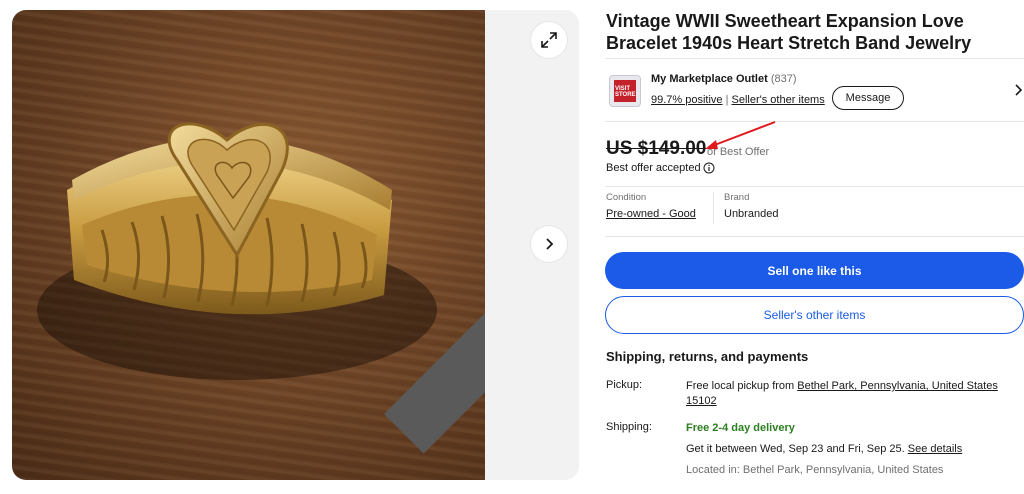  I want to click on expand-button, so click(549, 40).